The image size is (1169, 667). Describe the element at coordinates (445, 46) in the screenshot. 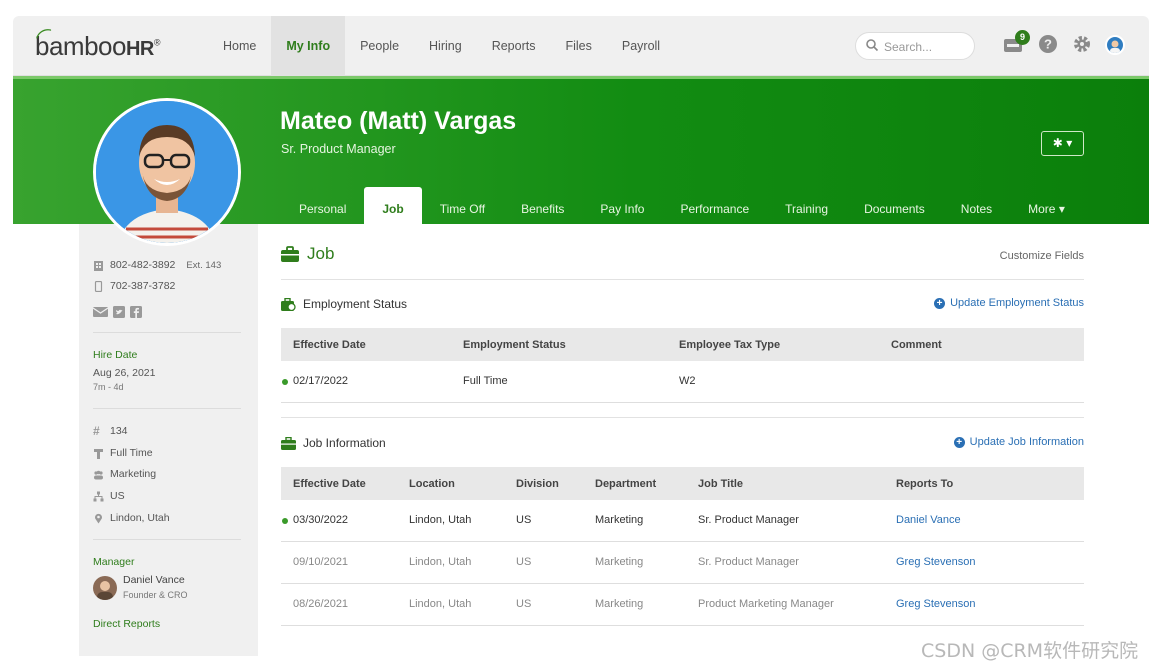

I see `nav-hiring: Hiring` at that location.